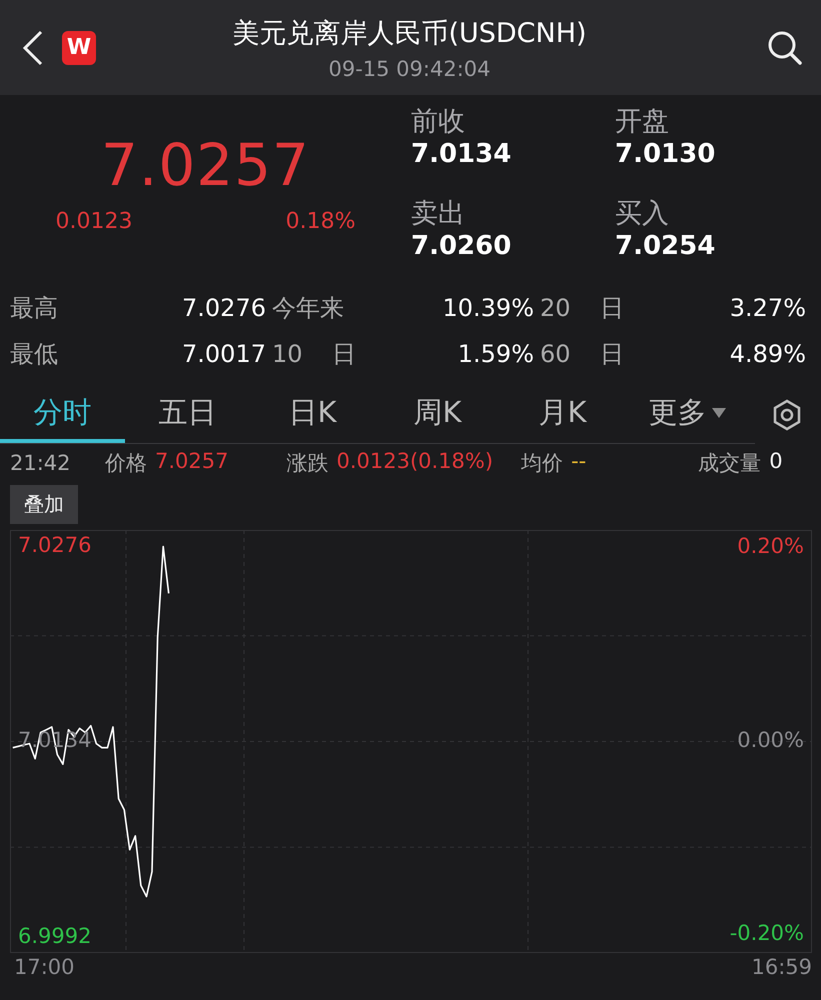  I want to click on app-logo: W, so click(79, 47).